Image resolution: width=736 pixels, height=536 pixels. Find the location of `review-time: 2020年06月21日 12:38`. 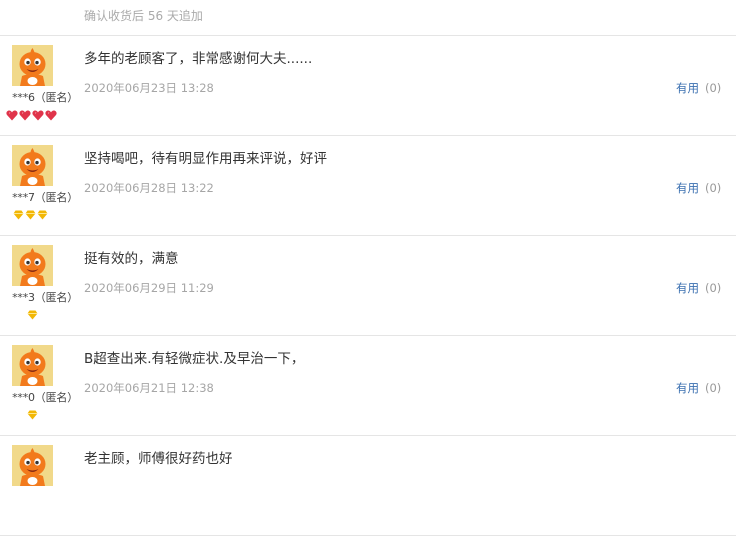

review-time: 2020年06月21日 12:38 is located at coordinates (149, 388).